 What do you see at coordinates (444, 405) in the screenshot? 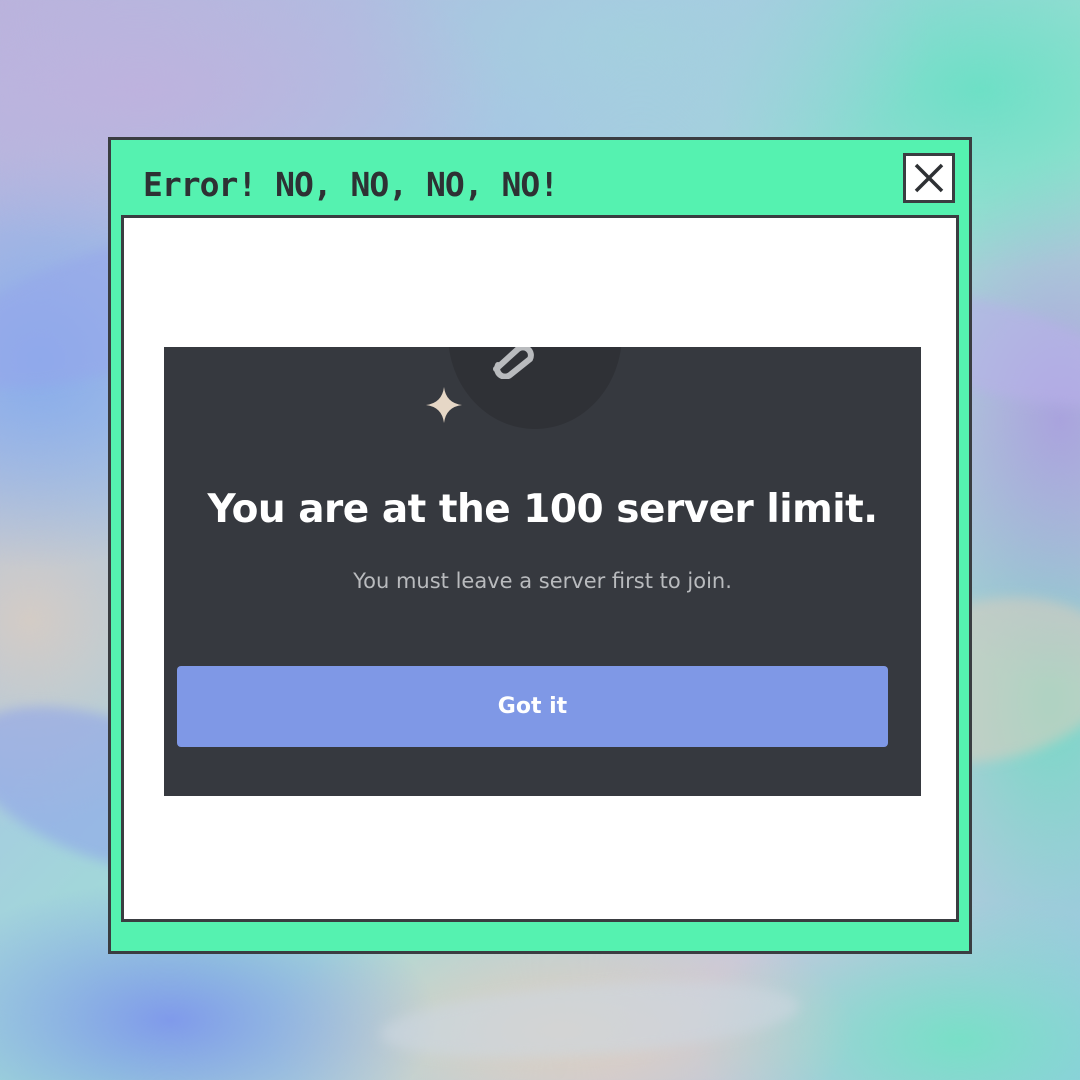
I see `sparkle-icon` at bounding box center [444, 405].